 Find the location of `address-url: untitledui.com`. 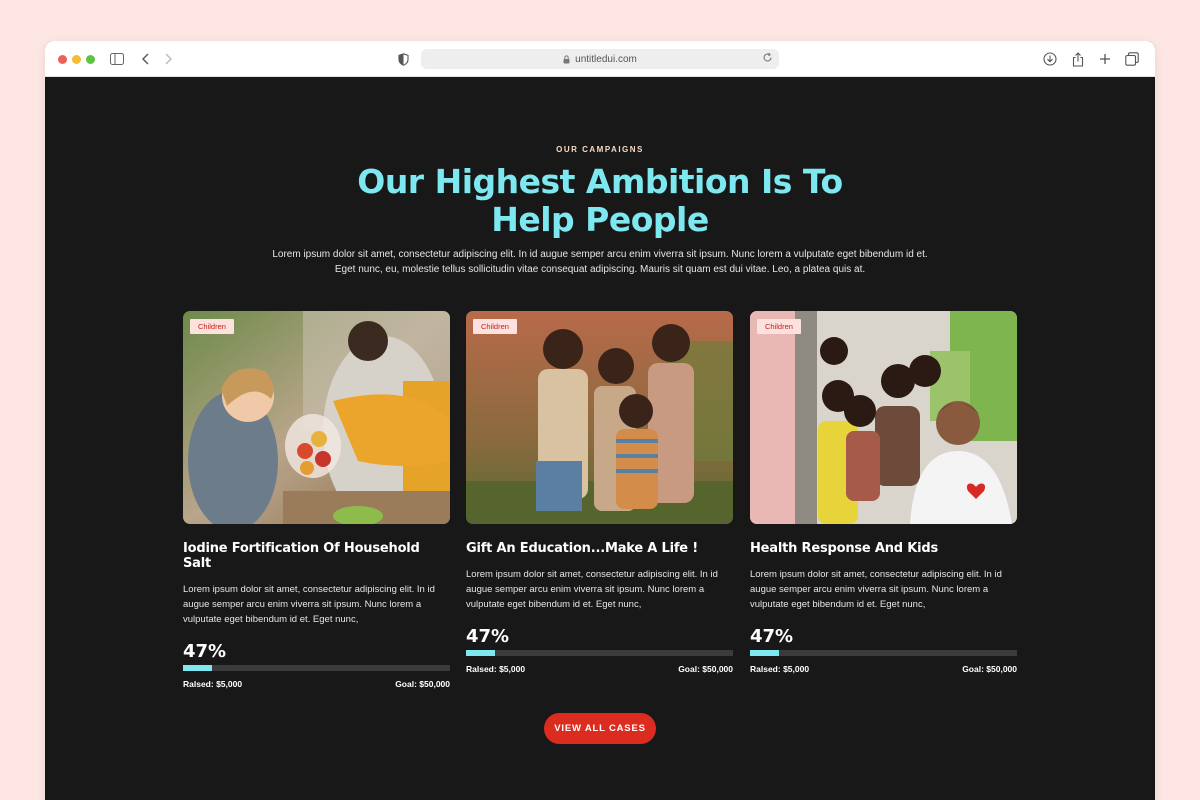

address-url: untitledui.com is located at coordinates (606, 59).